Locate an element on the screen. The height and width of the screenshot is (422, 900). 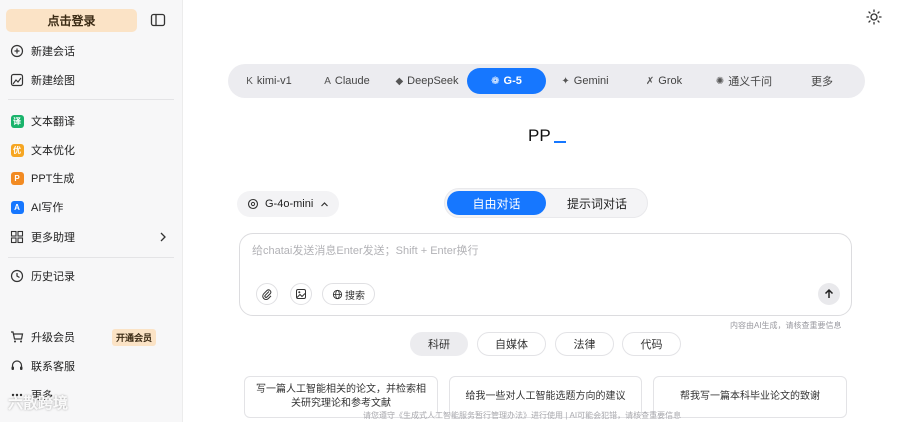
page-title: PP is located at coordinates (547, 136).